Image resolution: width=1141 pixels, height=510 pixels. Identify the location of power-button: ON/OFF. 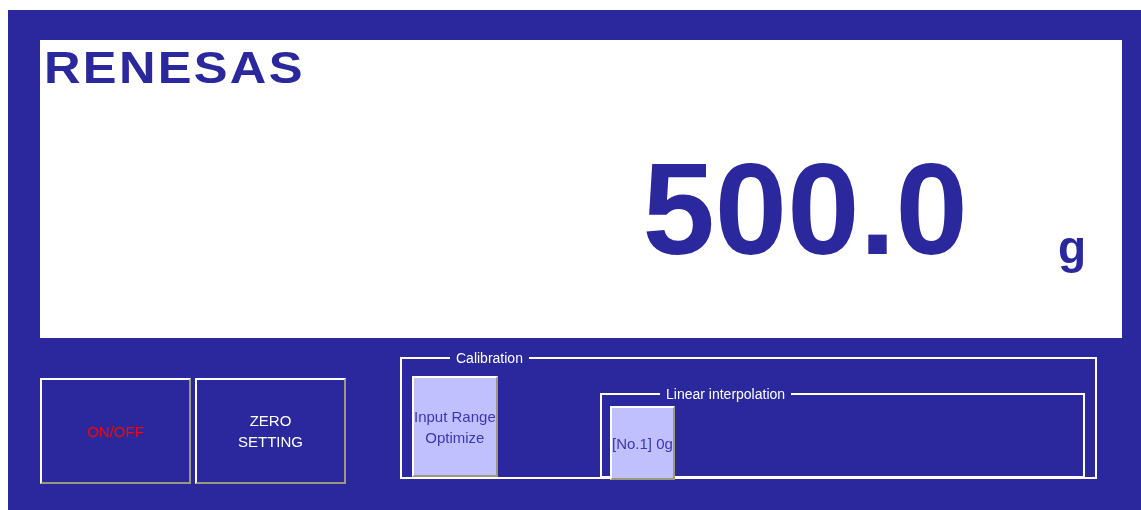
(115, 431).